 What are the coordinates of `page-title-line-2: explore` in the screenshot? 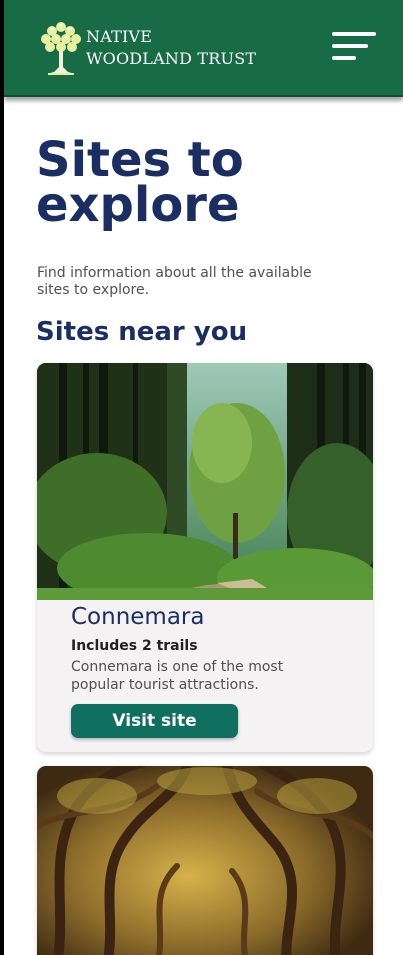 It's located at (138, 205).